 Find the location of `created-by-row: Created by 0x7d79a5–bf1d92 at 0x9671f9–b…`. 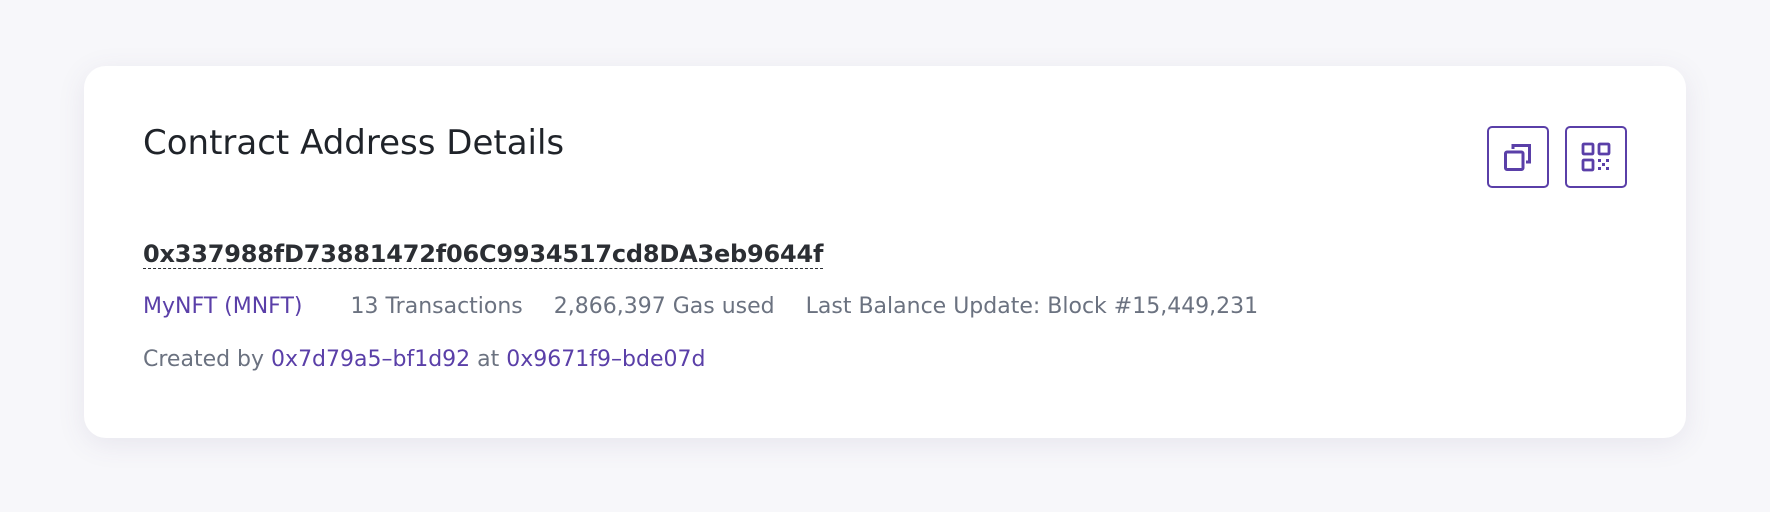

created-by-row: Created by 0x7d79a5–bf1d92 at 0x9671f9–b… is located at coordinates (424, 359).